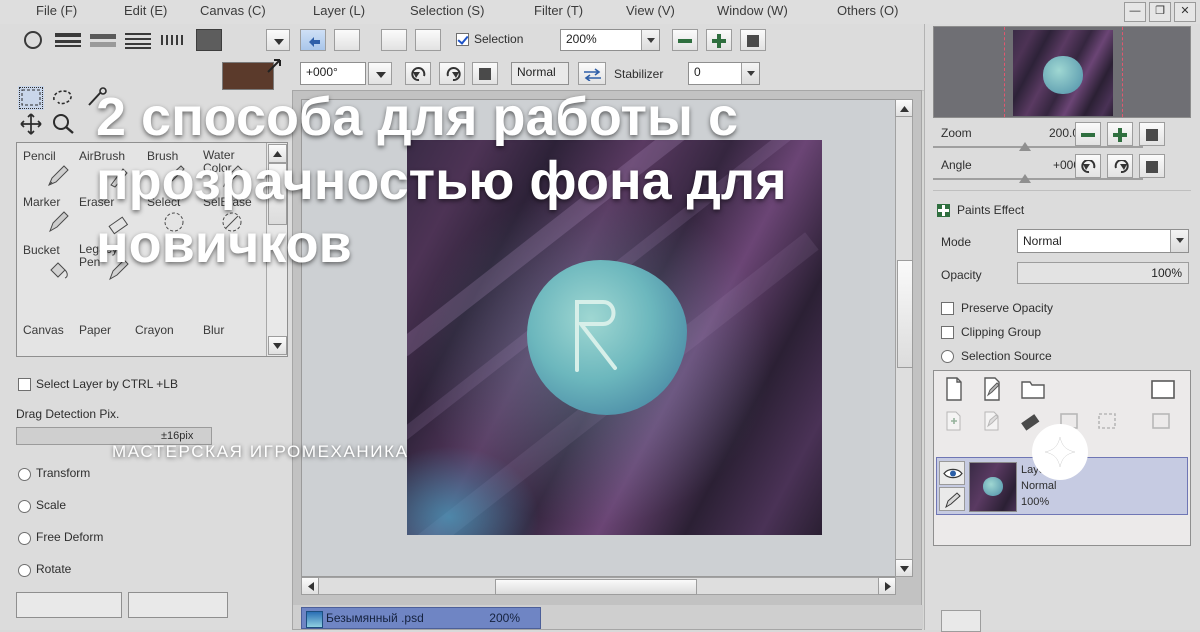 Image resolution: width=1200 pixels, height=632 pixels. What do you see at coordinates (947, 332) in the screenshot?
I see `clipping-group-checkbox` at bounding box center [947, 332].